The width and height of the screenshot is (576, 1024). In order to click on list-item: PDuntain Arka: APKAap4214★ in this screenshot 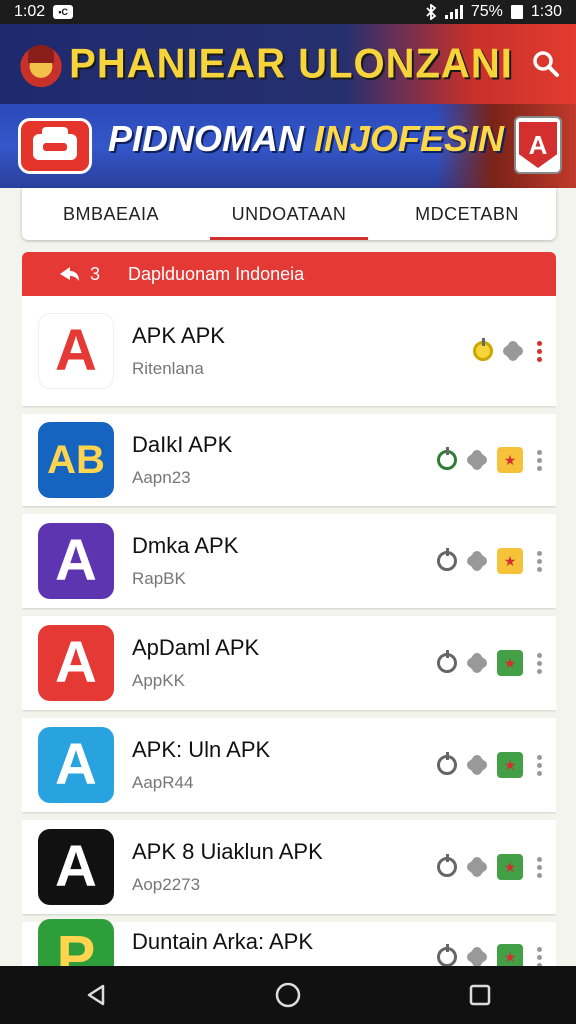, I will do `click(289, 942)`.